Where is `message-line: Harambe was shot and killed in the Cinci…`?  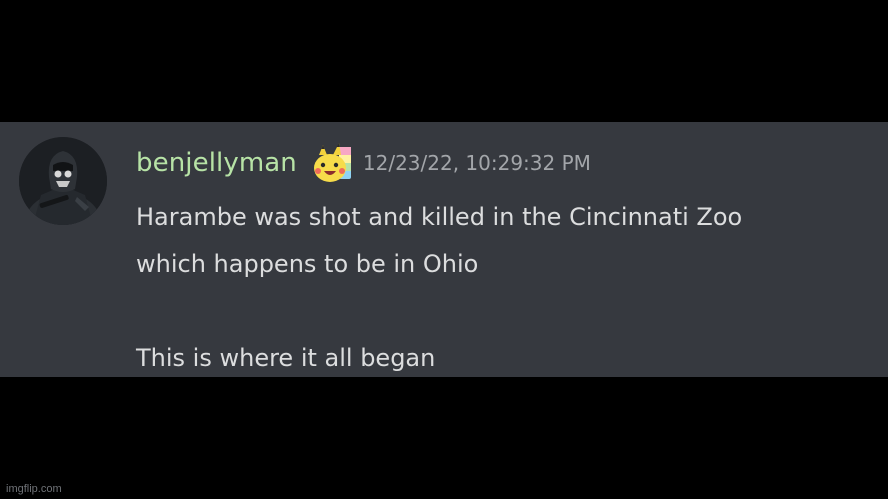 message-line: Harambe was shot and killed in the Cinci… is located at coordinates (439, 217).